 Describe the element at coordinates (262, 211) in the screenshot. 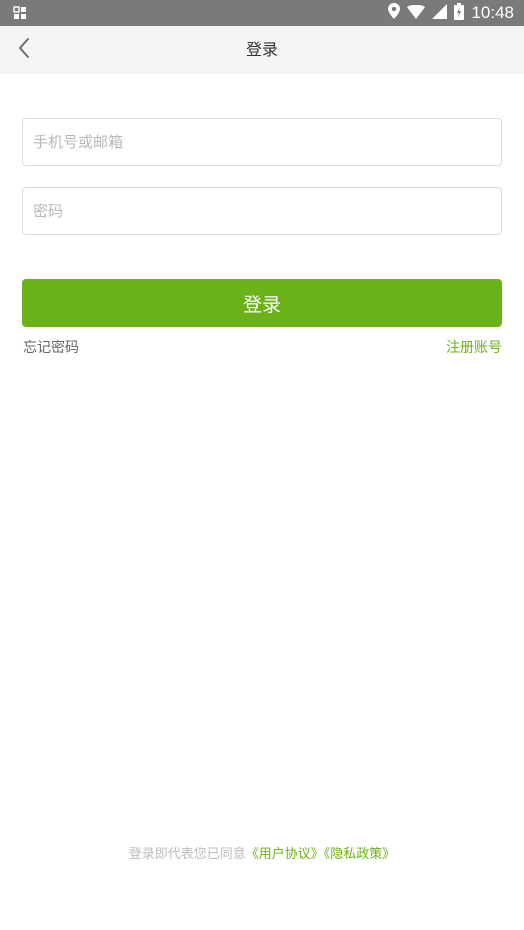

I see `password-input` at that location.